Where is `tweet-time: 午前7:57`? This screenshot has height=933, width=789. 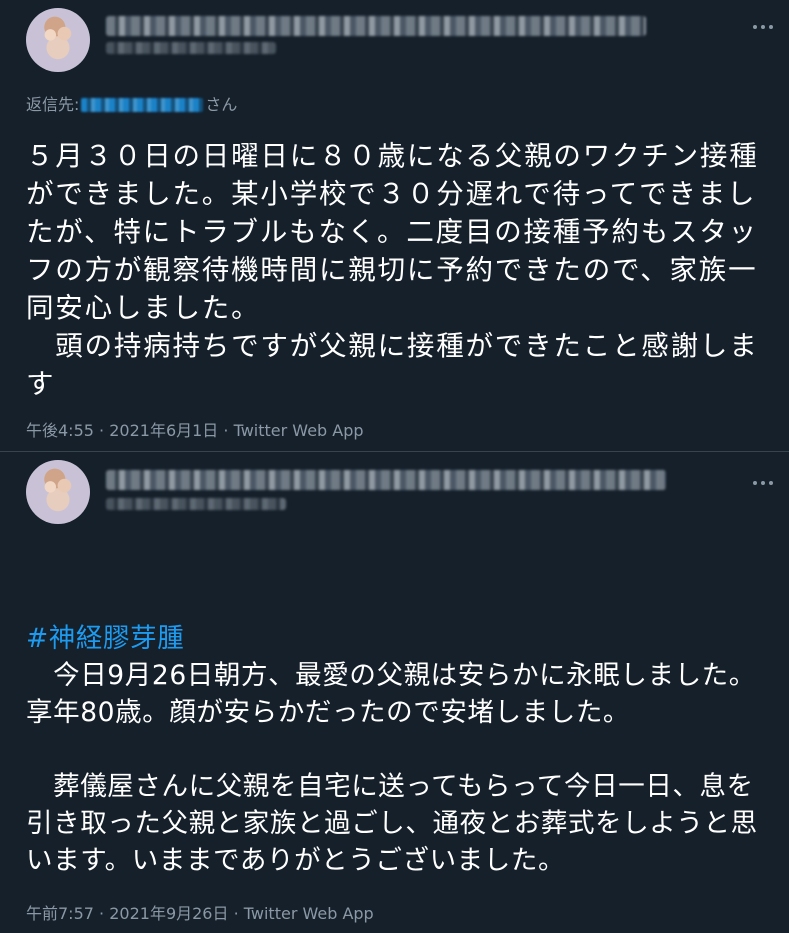
tweet-time: 午前7:57 is located at coordinates (60, 913).